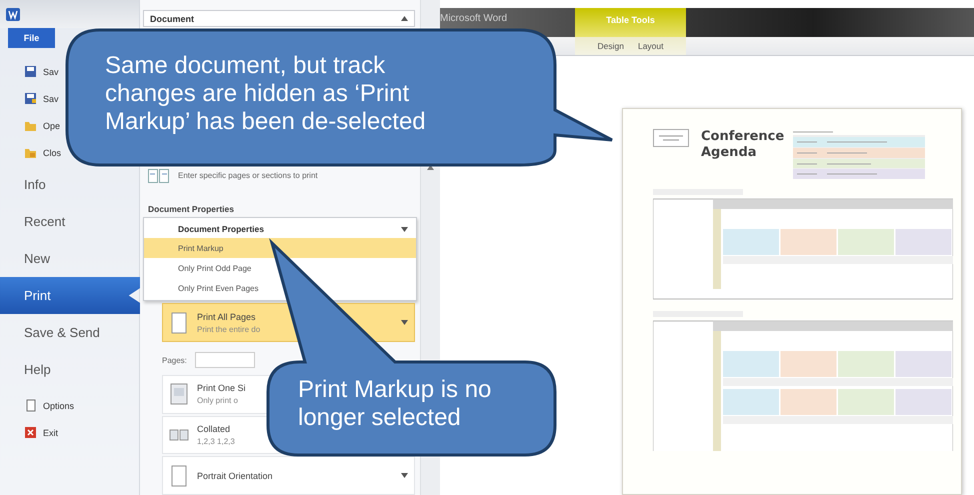  What do you see at coordinates (741, 145) in the screenshot?
I see `document-title: Conference Agenda` at bounding box center [741, 145].